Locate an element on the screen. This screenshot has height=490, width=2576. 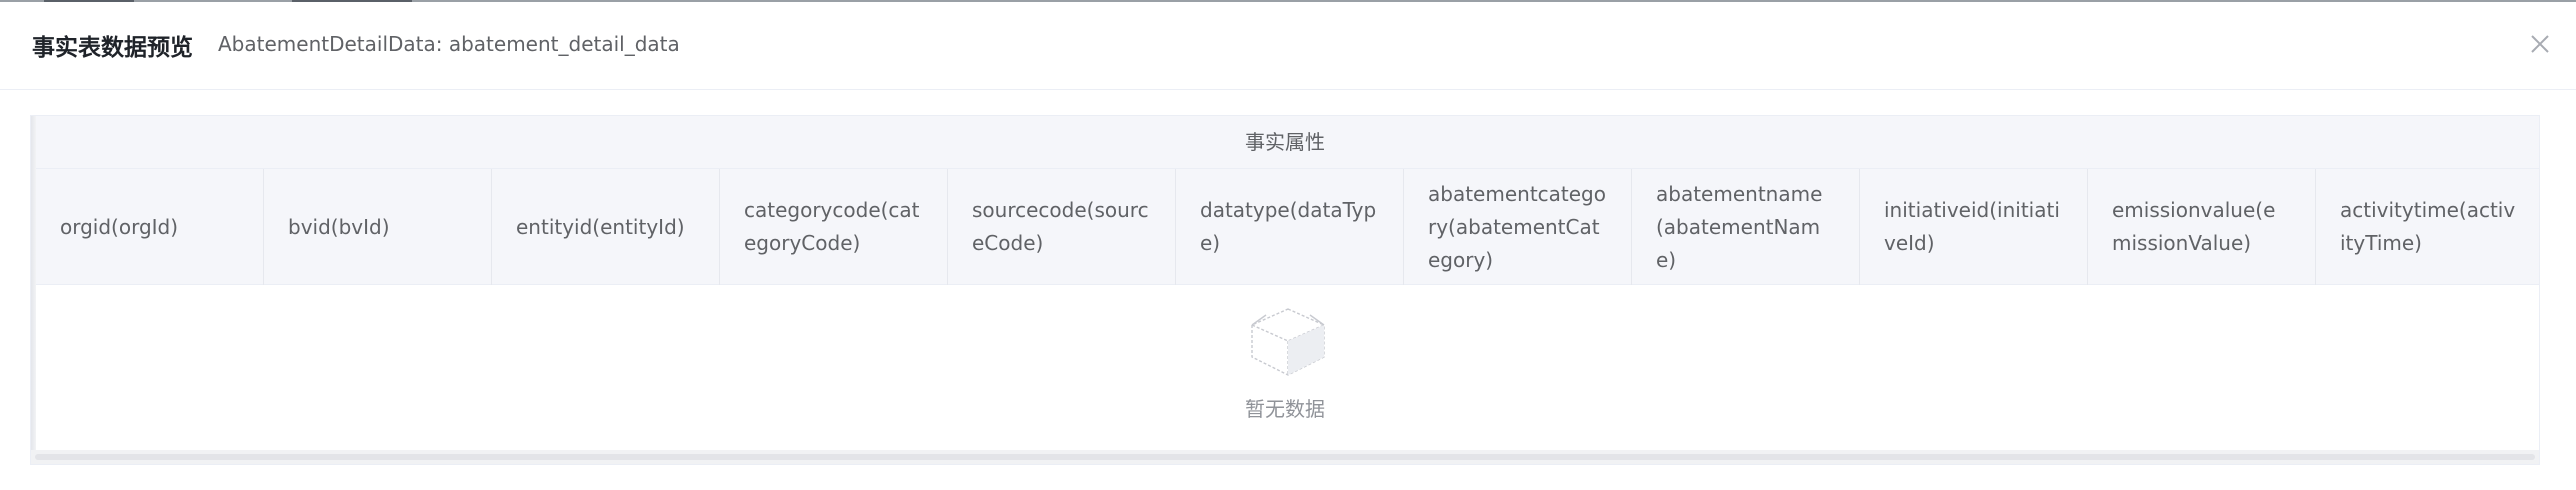
scrollbar-thumb is located at coordinates (1285, 457).